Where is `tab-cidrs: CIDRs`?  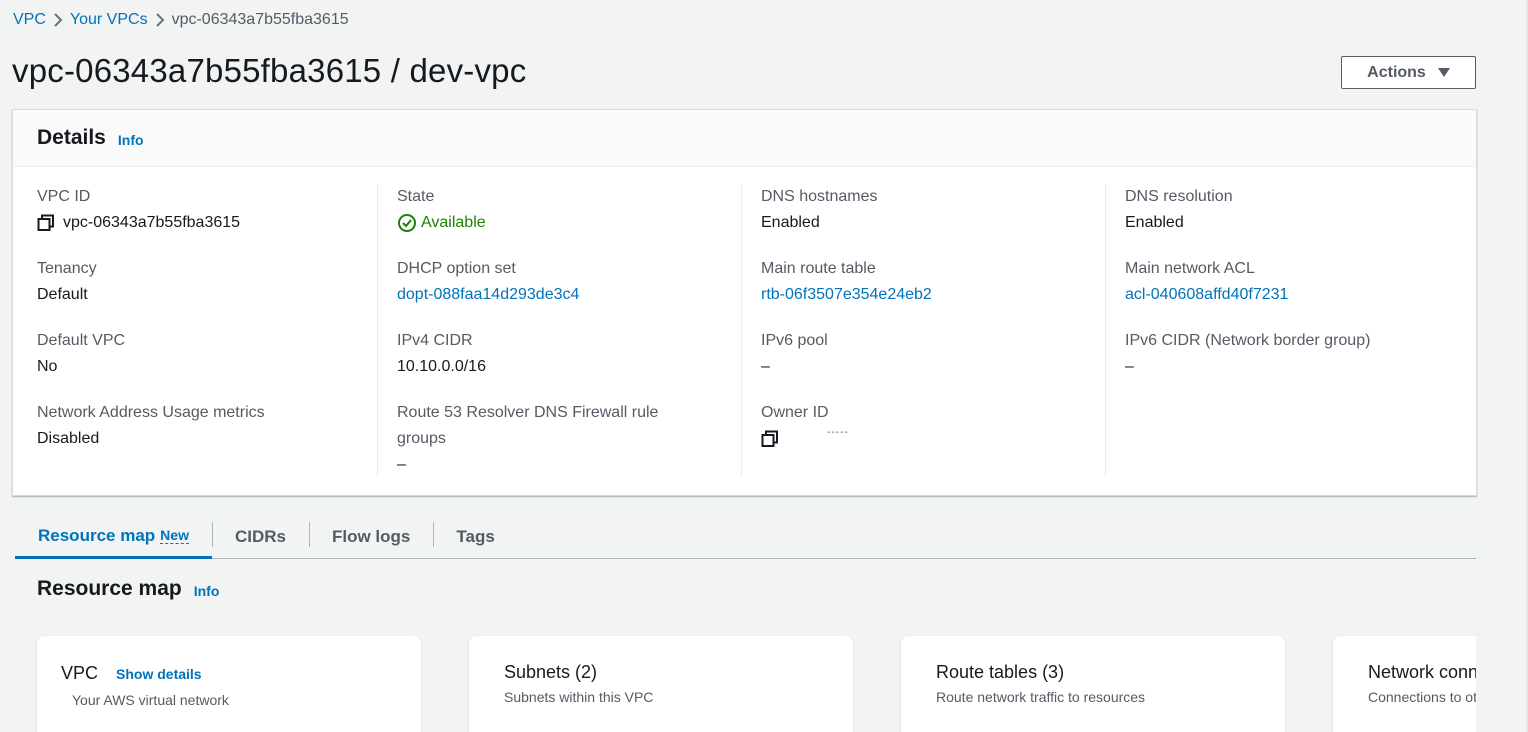 tab-cidrs: CIDRs is located at coordinates (260, 536).